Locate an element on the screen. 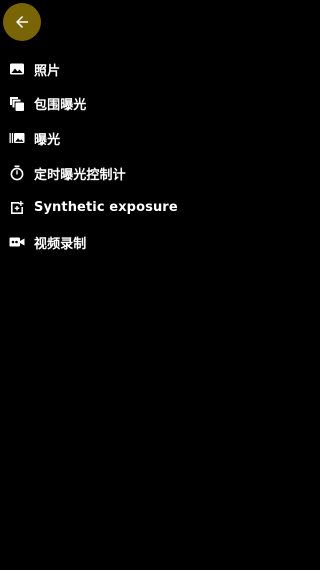 The width and height of the screenshot is (320, 570). menu-item-label: 照片 is located at coordinates (47, 71).